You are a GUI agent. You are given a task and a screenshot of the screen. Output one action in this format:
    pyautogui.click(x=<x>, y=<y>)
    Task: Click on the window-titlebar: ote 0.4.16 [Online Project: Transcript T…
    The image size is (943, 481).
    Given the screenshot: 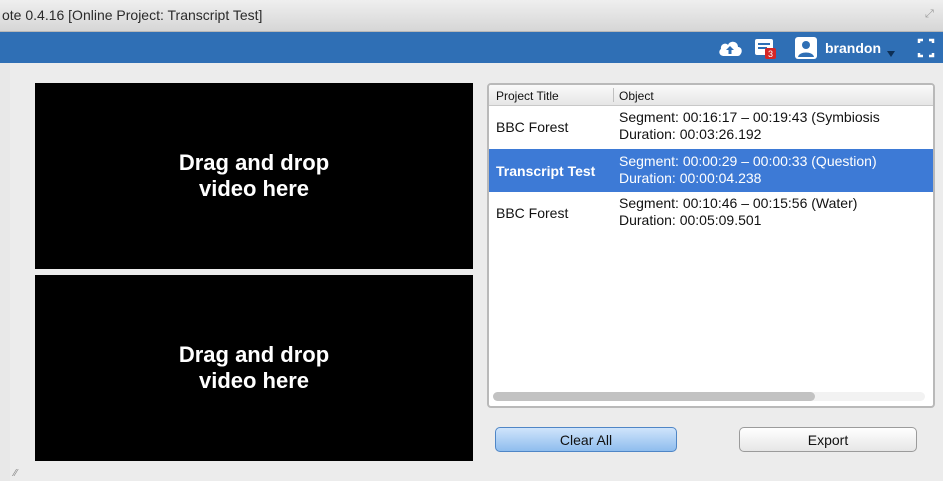 What is the action you would take?
    pyautogui.click(x=471, y=16)
    